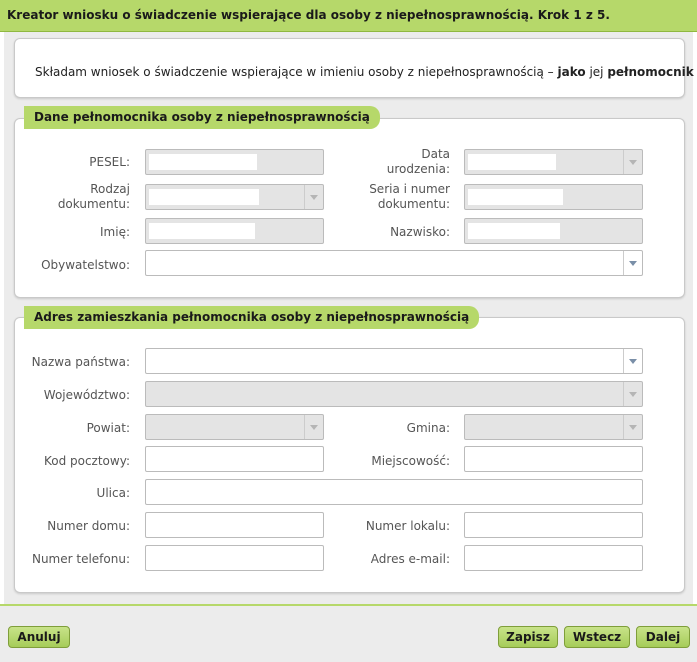 The width and height of the screenshot is (697, 662). Describe the element at coordinates (93, 196) in the screenshot. I see `document-type-label: Rodzaj dokumentu:` at that location.